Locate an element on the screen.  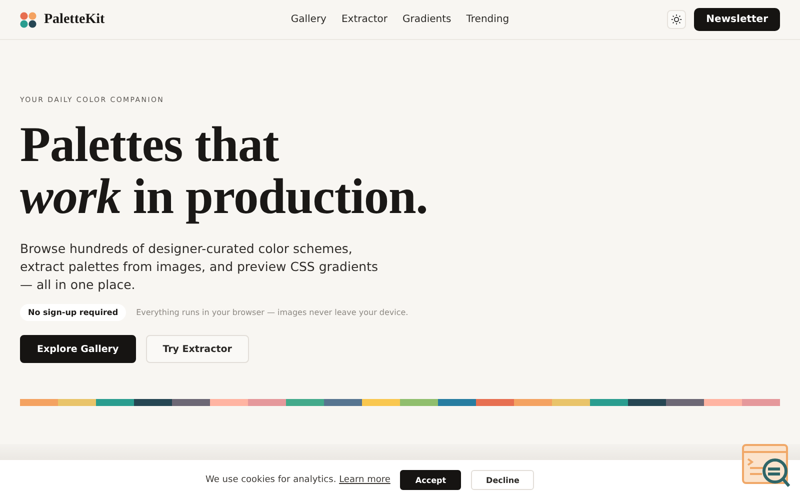
sun-icon is located at coordinates (676, 19).